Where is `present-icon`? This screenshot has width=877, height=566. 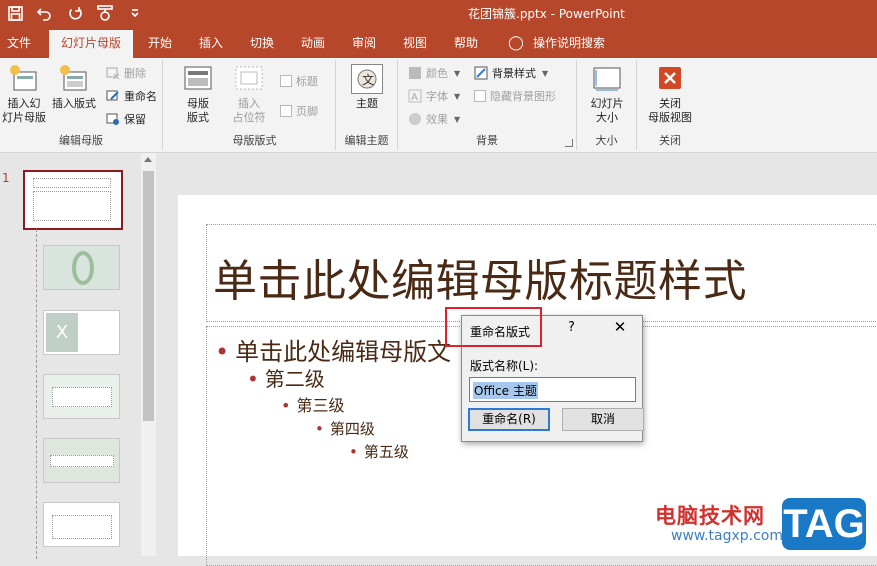
present-icon is located at coordinates (105, 13).